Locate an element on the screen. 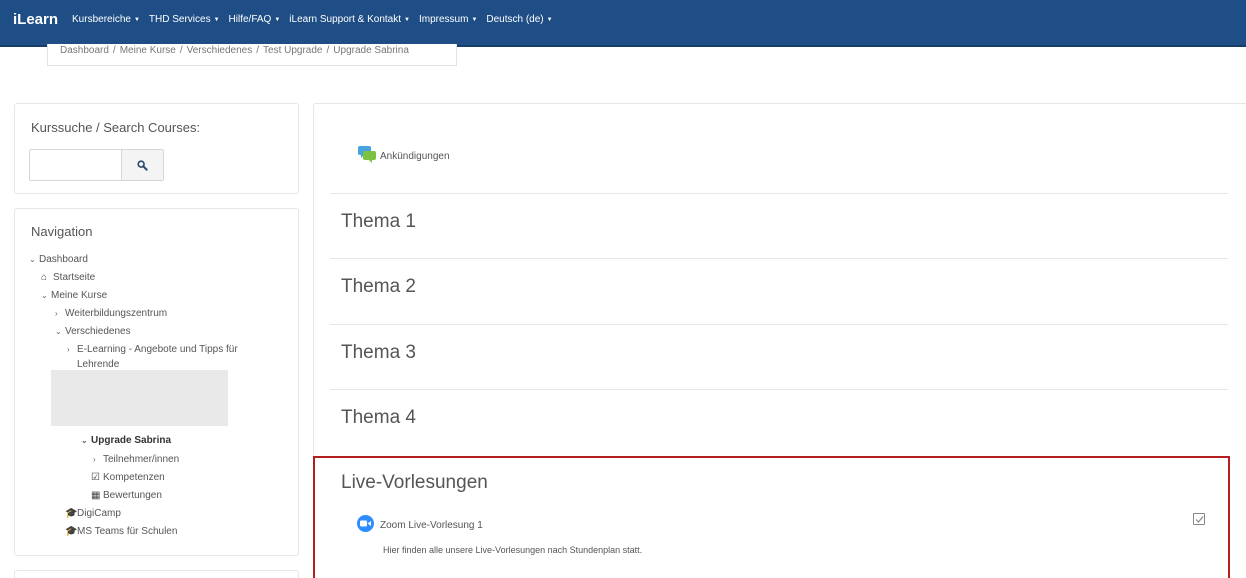 This screenshot has width=1246, height=578. nav-item-ms-teams: 🎓MS Teams für Schulen is located at coordinates (121, 531).